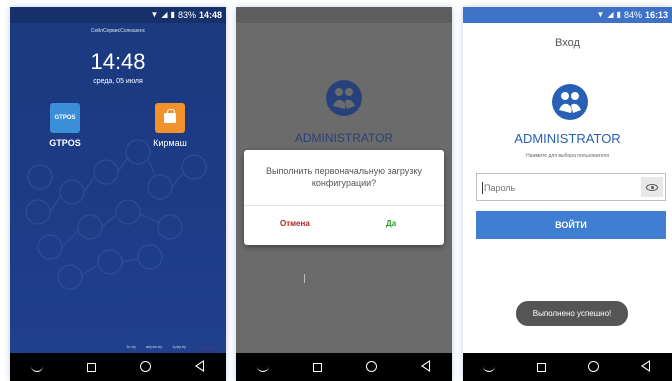 This screenshot has width=672, height=381. I want to click on success-toast: Выполнено успешно!, so click(572, 313).